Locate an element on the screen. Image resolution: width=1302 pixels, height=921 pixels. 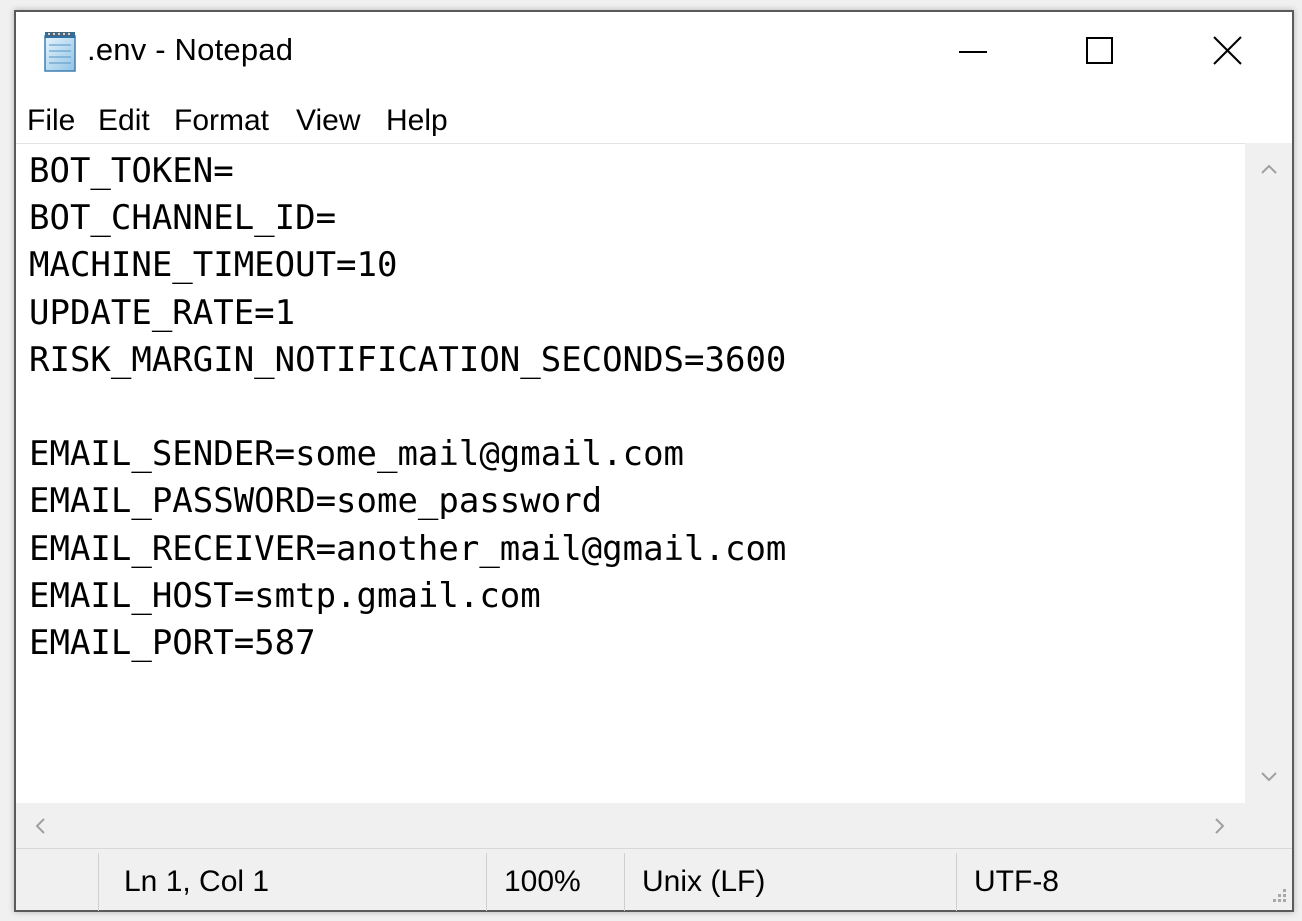
menu-view: View is located at coordinates (328, 121).